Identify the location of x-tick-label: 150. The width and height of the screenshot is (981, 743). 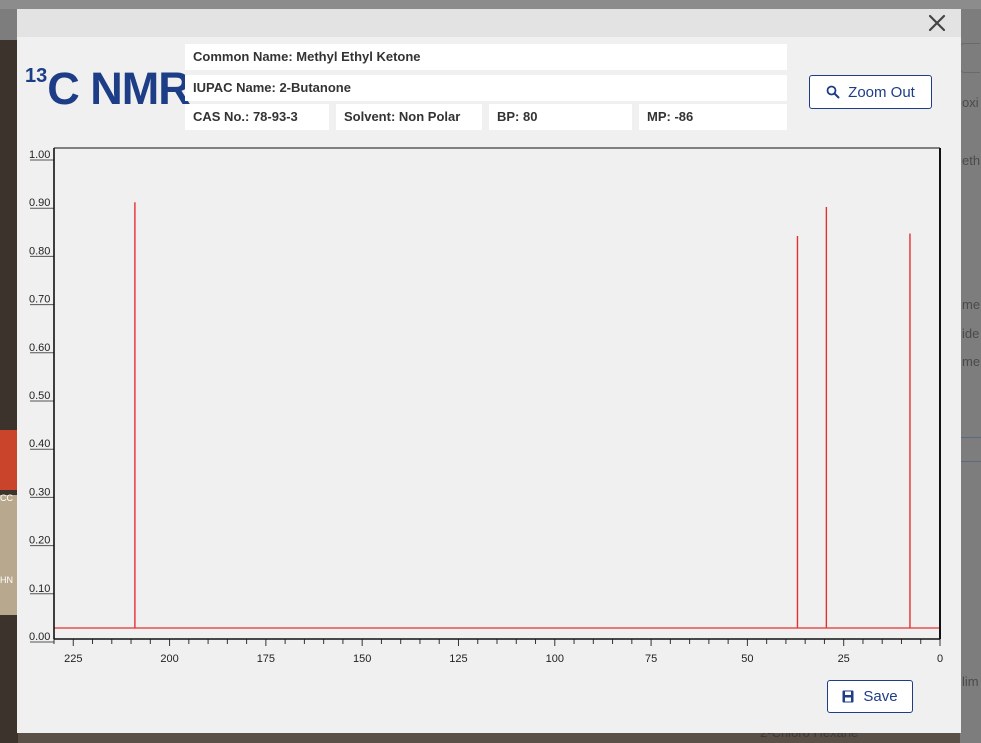
(362, 659).